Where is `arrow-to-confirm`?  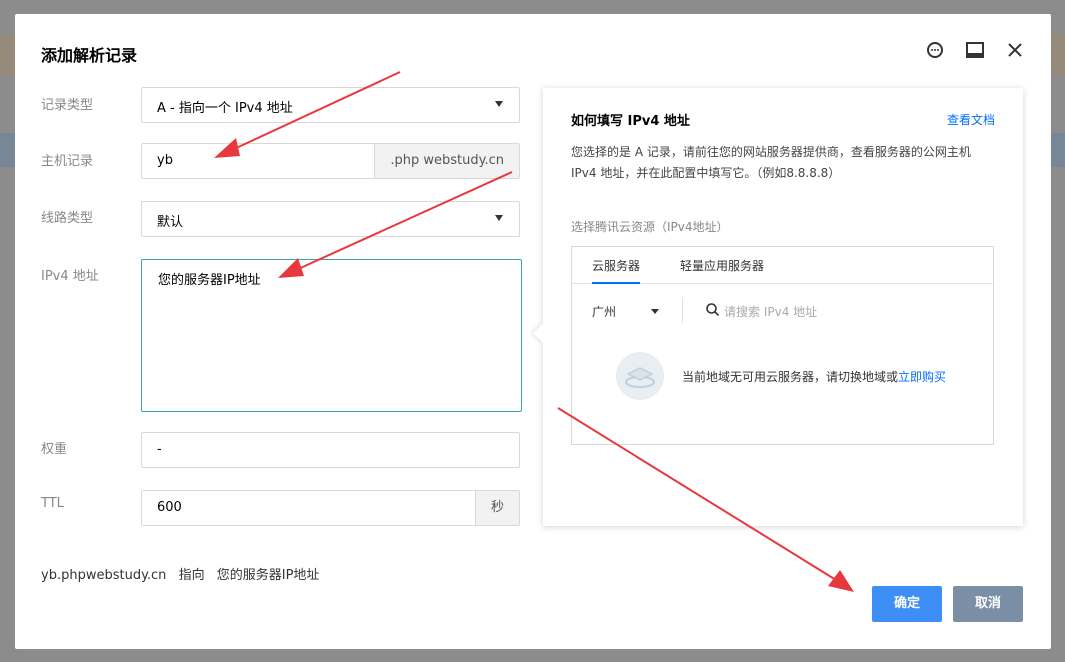 arrow-to-confirm is located at coordinates (705, 499).